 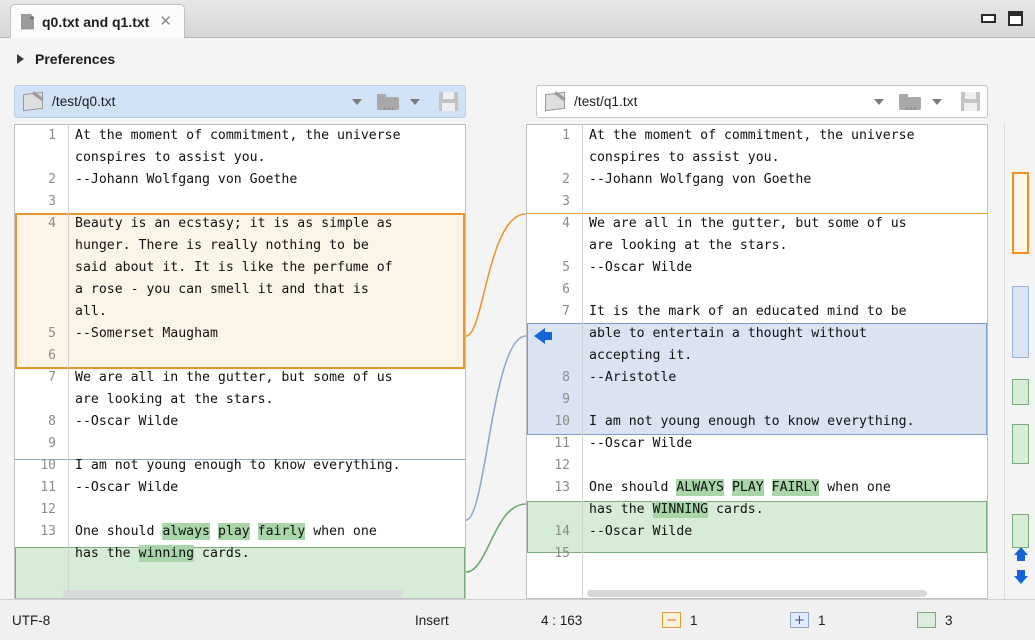 I want to click on code-line: 5 --Somerset Maugham, so click(x=240, y=334).